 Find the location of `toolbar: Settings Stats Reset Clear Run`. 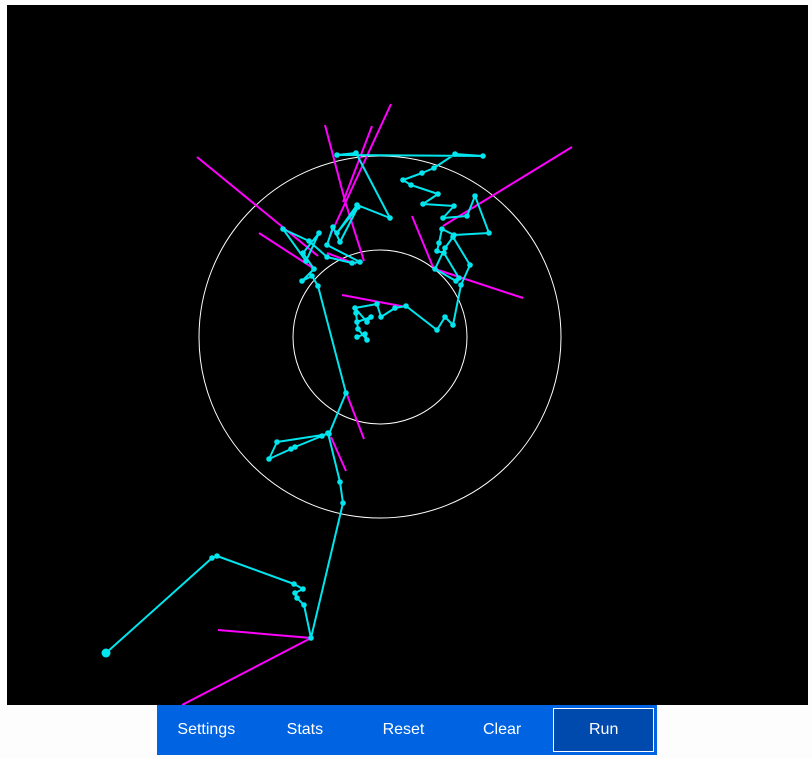

toolbar: Settings Stats Reset Clear Run is located at coordinates (407, 730).